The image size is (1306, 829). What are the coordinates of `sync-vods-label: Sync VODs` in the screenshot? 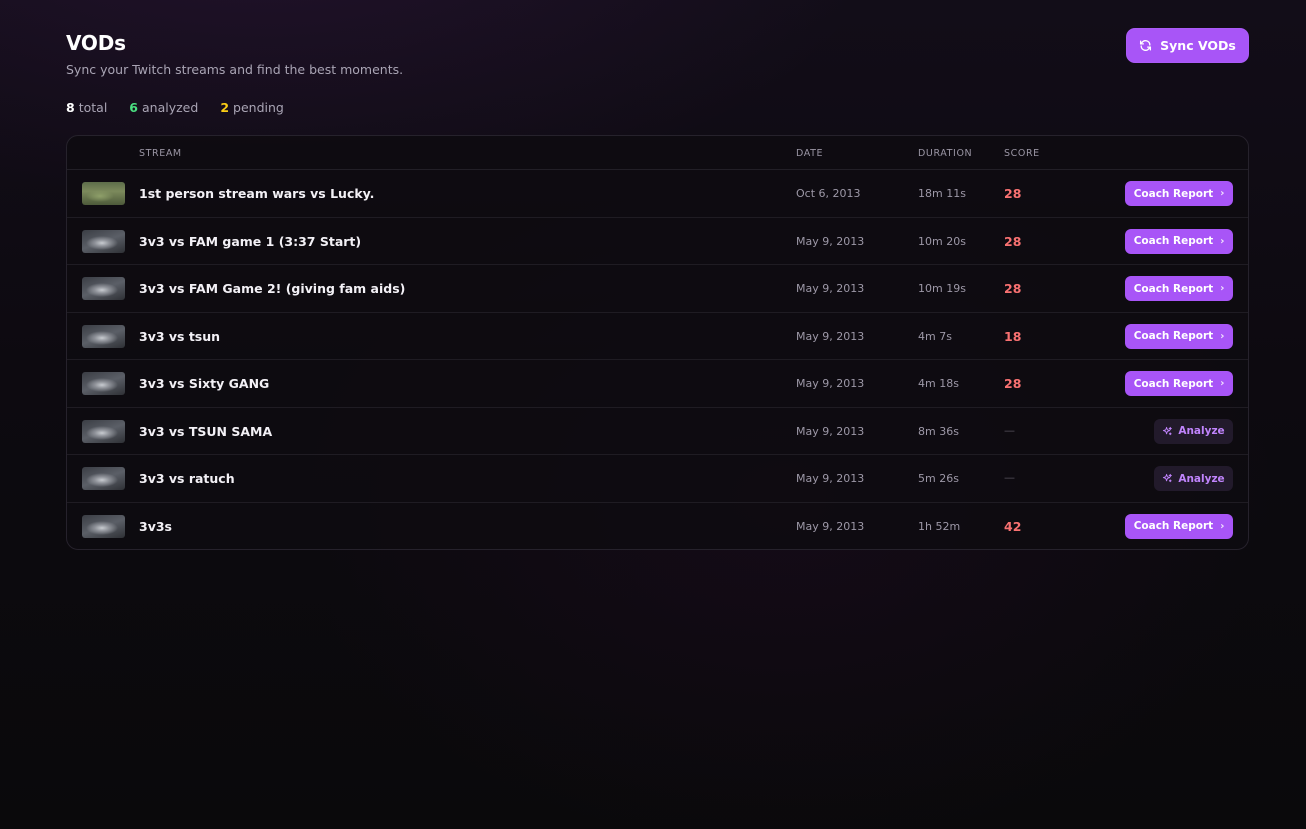 It's located at (1198, 45).